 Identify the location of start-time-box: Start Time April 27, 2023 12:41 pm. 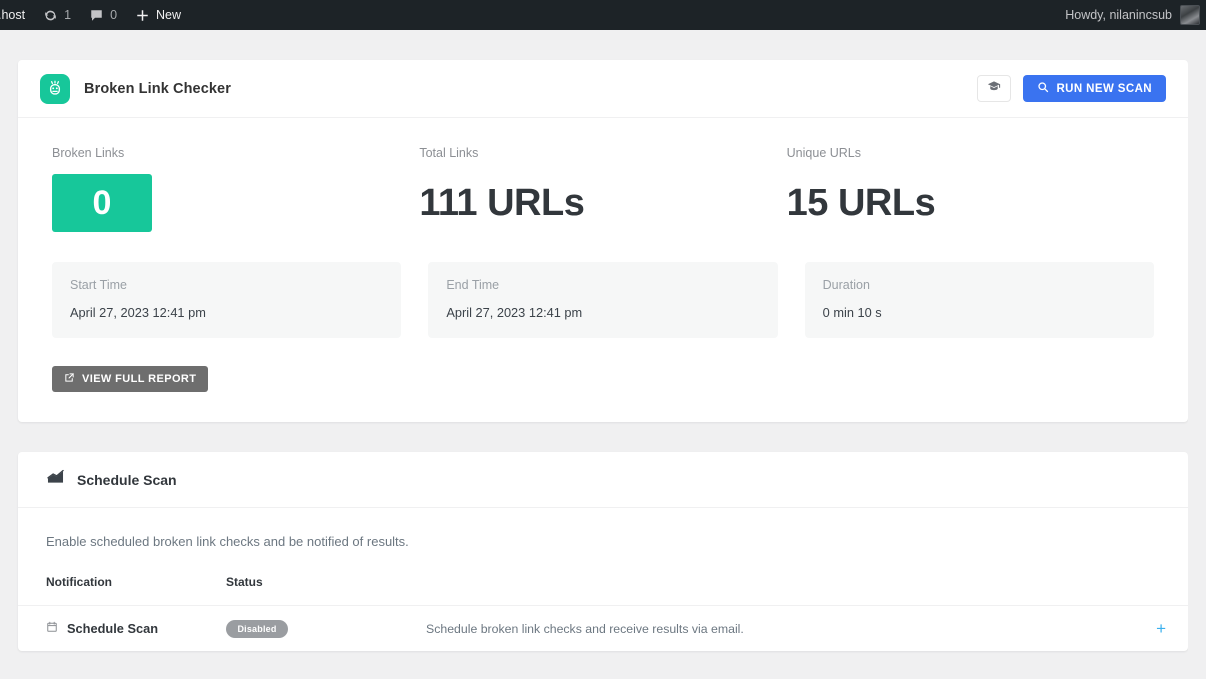
(227, 300).